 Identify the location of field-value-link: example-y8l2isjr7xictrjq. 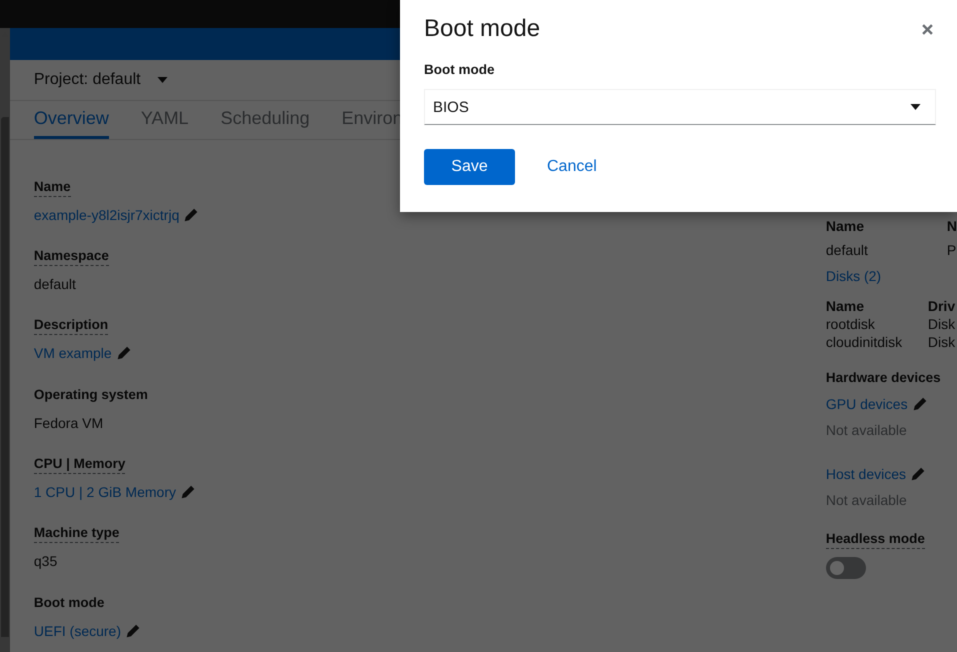
(107, 215).